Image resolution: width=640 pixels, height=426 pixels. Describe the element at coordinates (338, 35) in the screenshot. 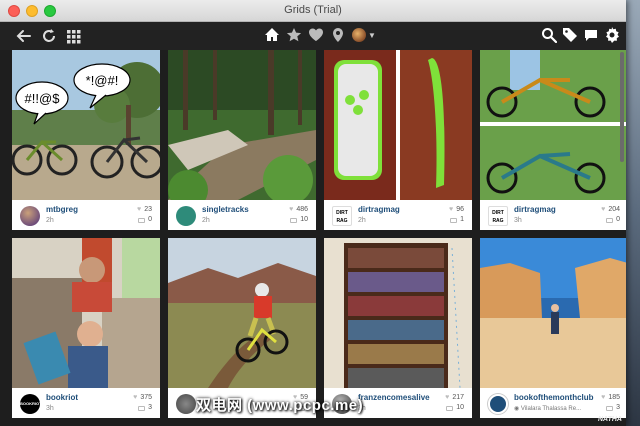

I see `location-icon` at that location.